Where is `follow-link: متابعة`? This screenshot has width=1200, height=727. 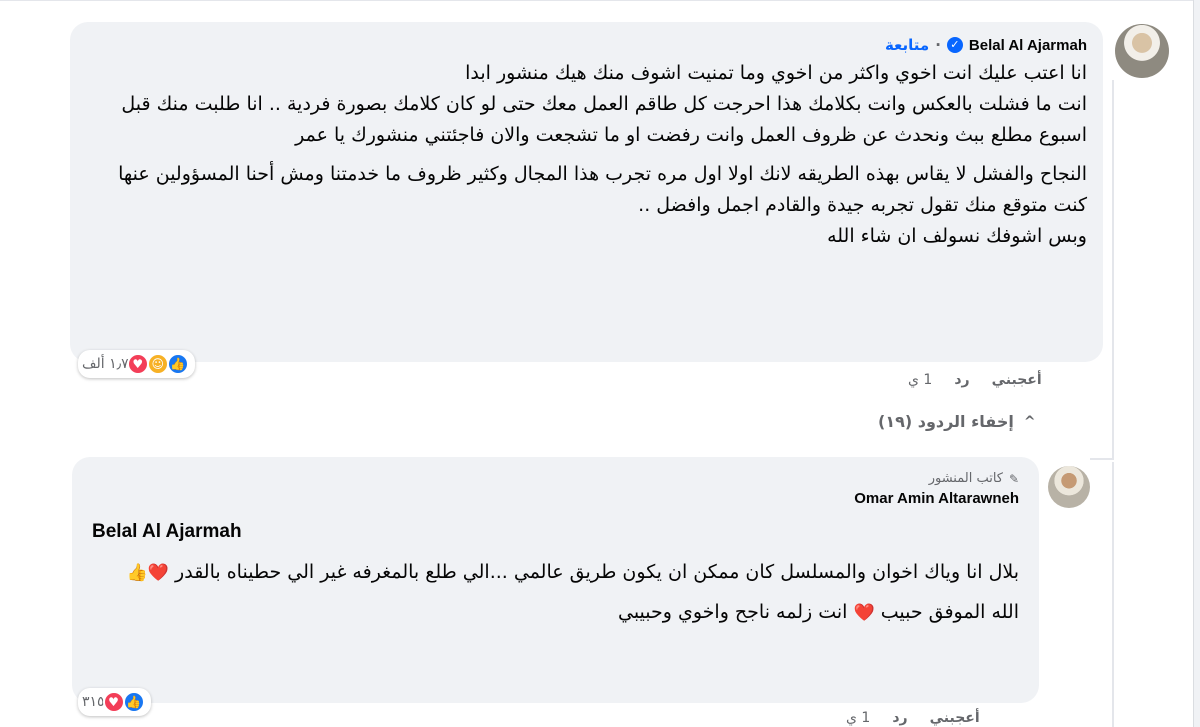
follow-link: متابعة is located at coordinates (907, 45).